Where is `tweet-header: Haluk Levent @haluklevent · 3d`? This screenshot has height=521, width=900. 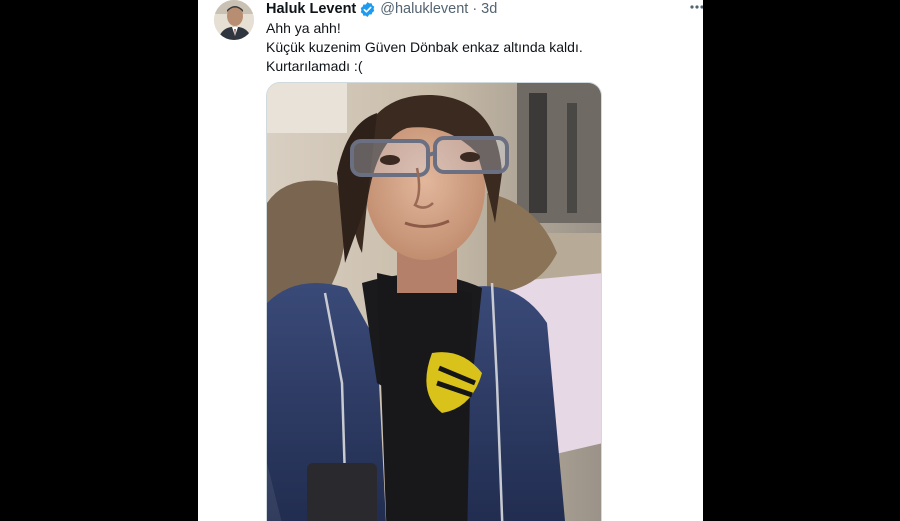
tweet-header: Haluk Levent @haluklevent · 3d is located at coordinates (381, 9).